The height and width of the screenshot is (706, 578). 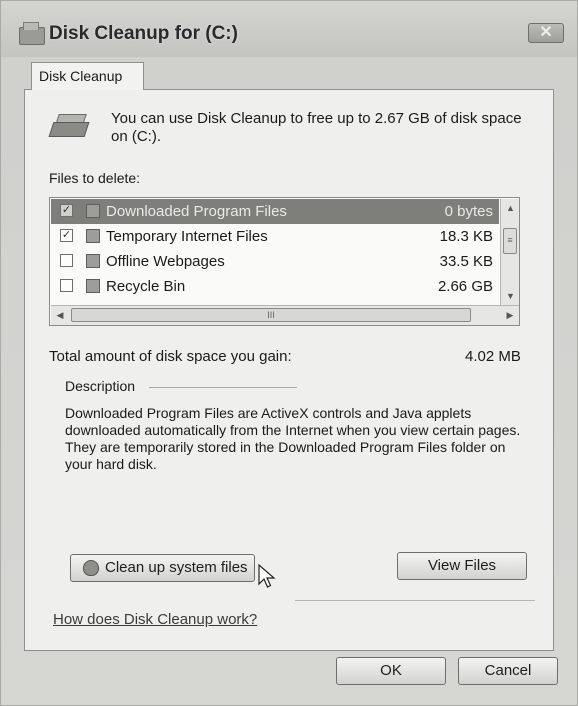 What do you see at coordinates (510, 315) in the screenshot?
I see `scroll-right-arrow-icon: ▶` at bounding box center [510, 315].